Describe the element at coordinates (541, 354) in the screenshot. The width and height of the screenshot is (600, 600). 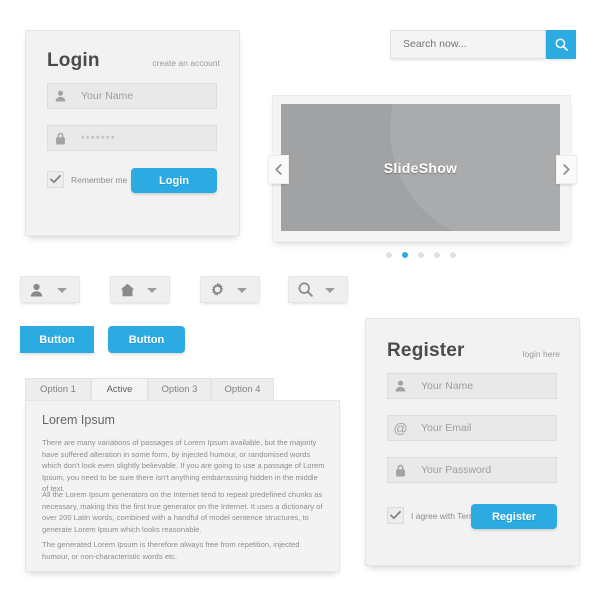
I see `login-here-link: login here` at that location.